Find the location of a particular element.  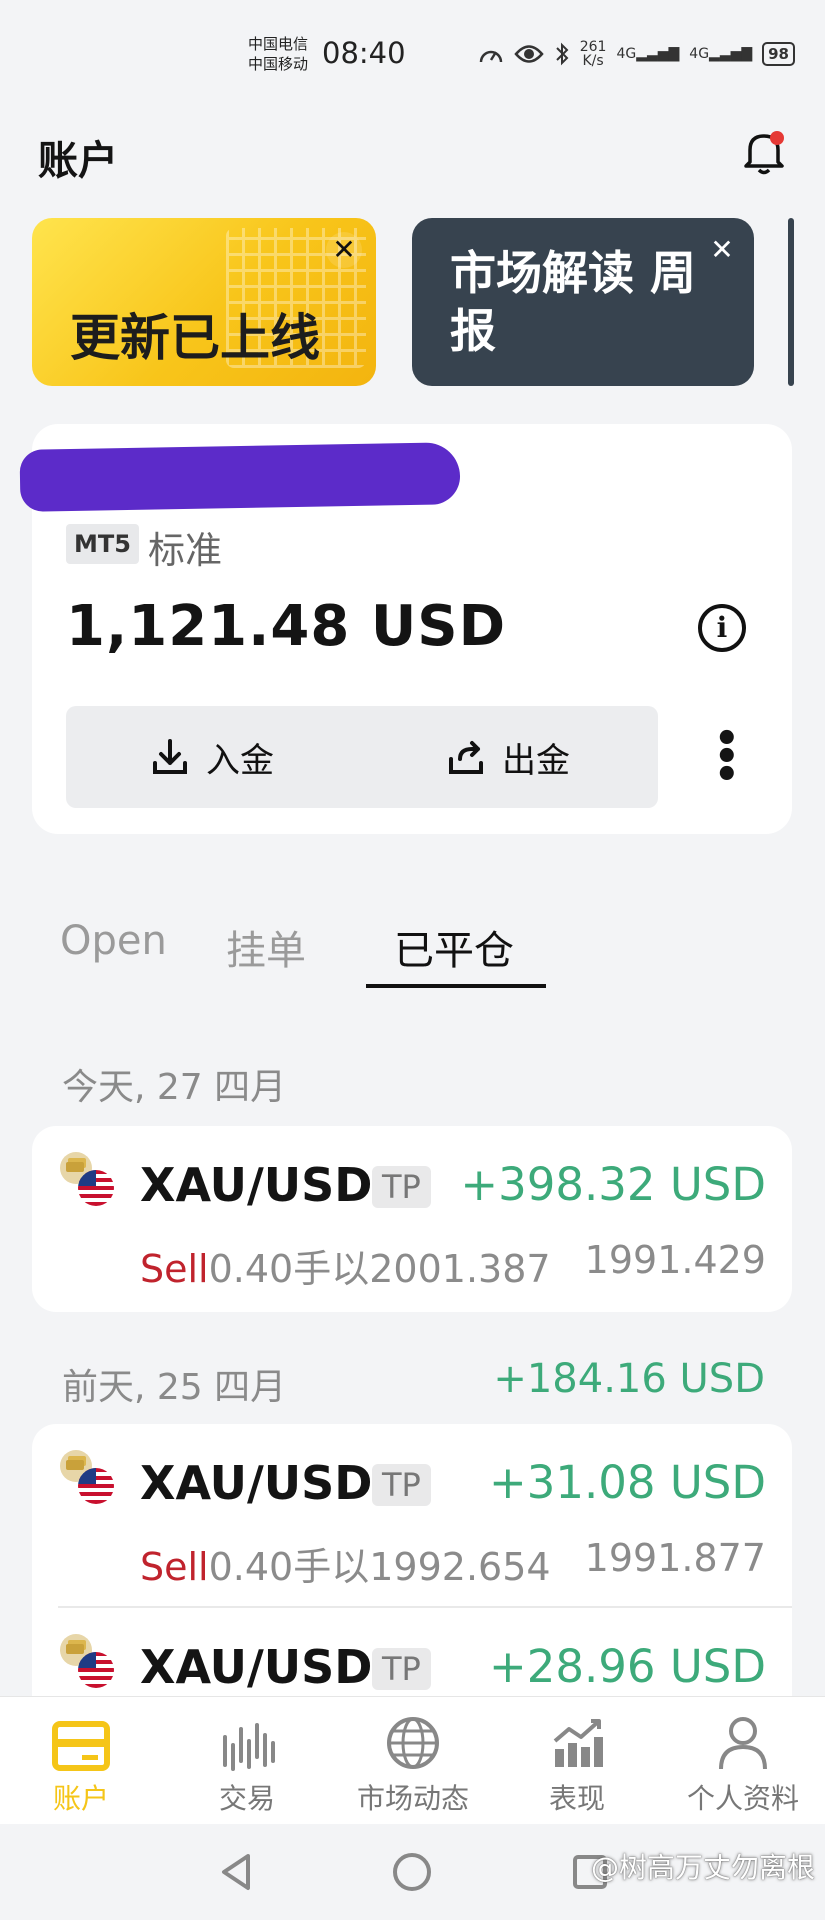

date-header: 前天, 25 四月 is located at coordinates (174, 1387).